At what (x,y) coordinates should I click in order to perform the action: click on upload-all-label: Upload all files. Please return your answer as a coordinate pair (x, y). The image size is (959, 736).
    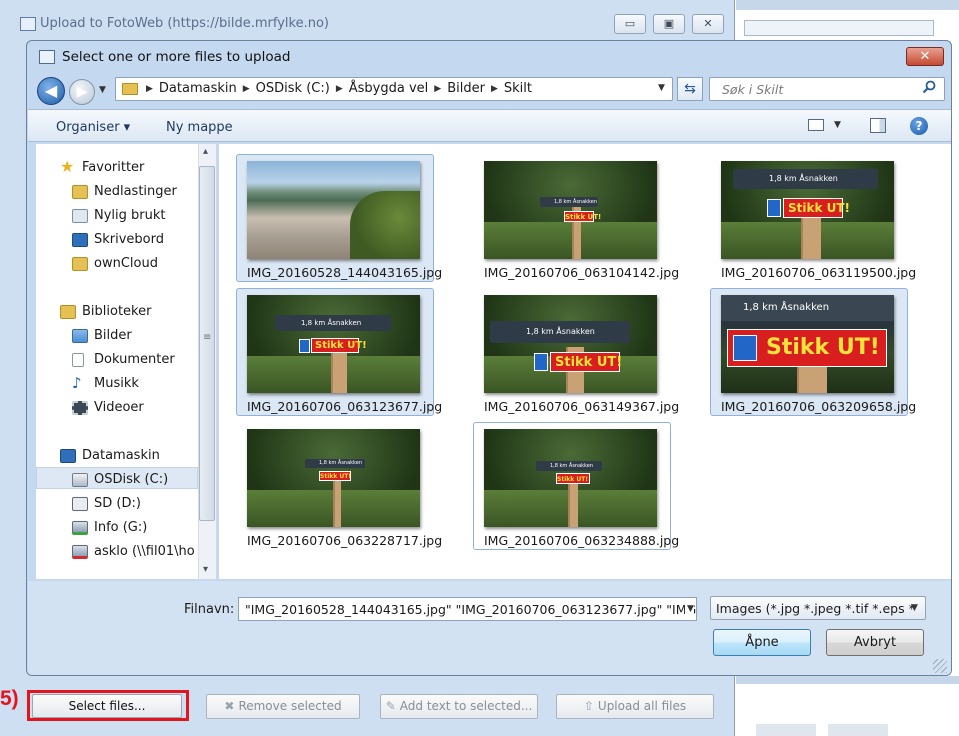
    Looking at the image, I should click on (642, 706).